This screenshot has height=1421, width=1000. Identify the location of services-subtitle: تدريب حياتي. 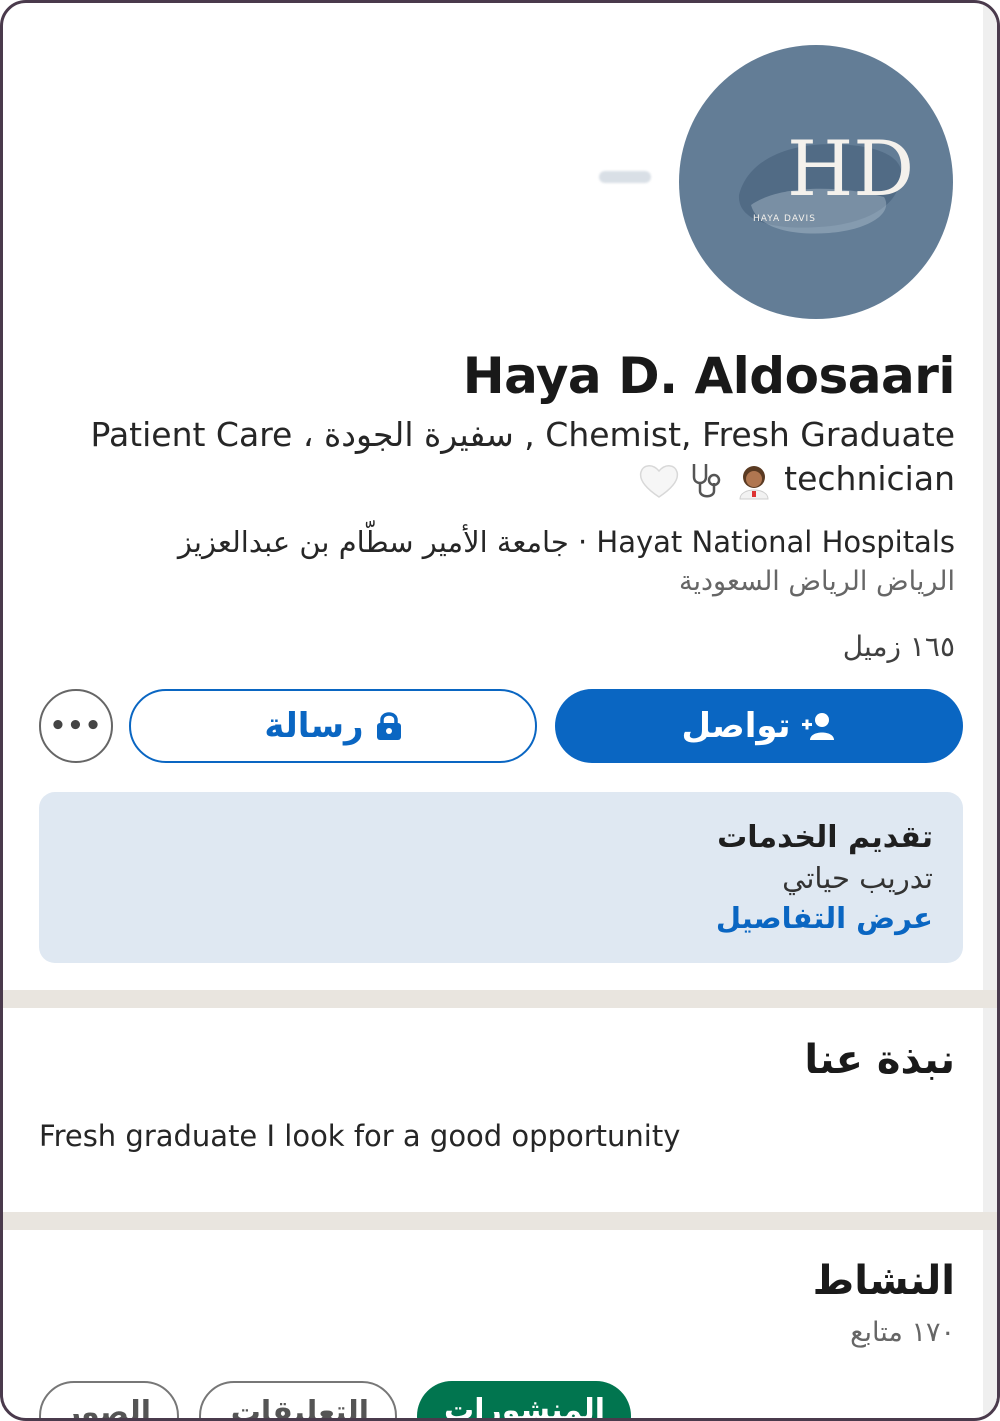
(857, 878).